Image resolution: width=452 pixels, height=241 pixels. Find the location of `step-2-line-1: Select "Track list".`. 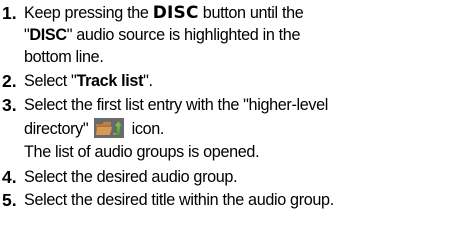

step-2-line-1: Select "Track list". is located at coordinates (88, 81).